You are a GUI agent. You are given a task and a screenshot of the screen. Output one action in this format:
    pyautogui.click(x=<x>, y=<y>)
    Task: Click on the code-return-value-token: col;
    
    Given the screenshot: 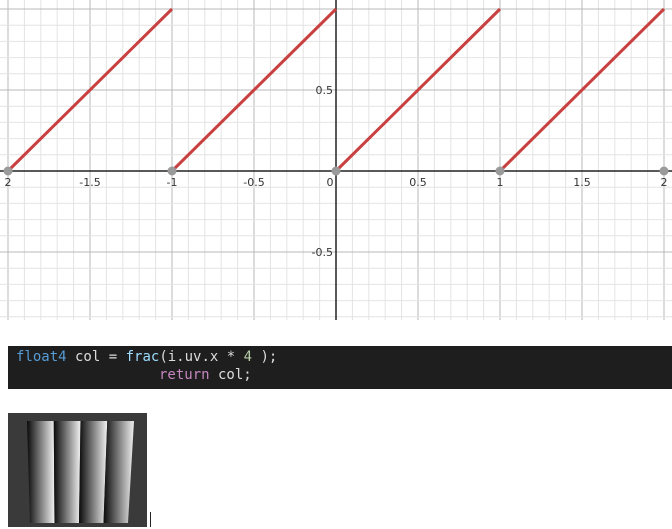 What is the action you would take?
    pyautogui.click(x=230, y=375)
    